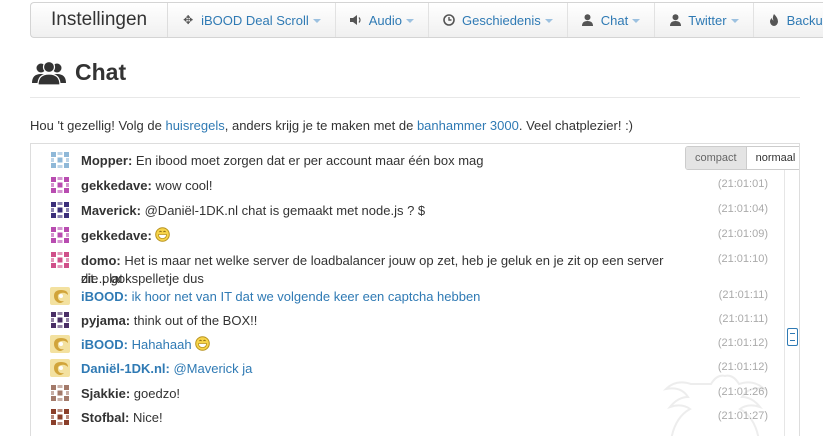 The width and height of the screenshot is (823, 436). What do you see at coordinates (742, 184) in the screenshot?
I see `message-timestamp: (21:01:01)` at bounding box center [742, 184].